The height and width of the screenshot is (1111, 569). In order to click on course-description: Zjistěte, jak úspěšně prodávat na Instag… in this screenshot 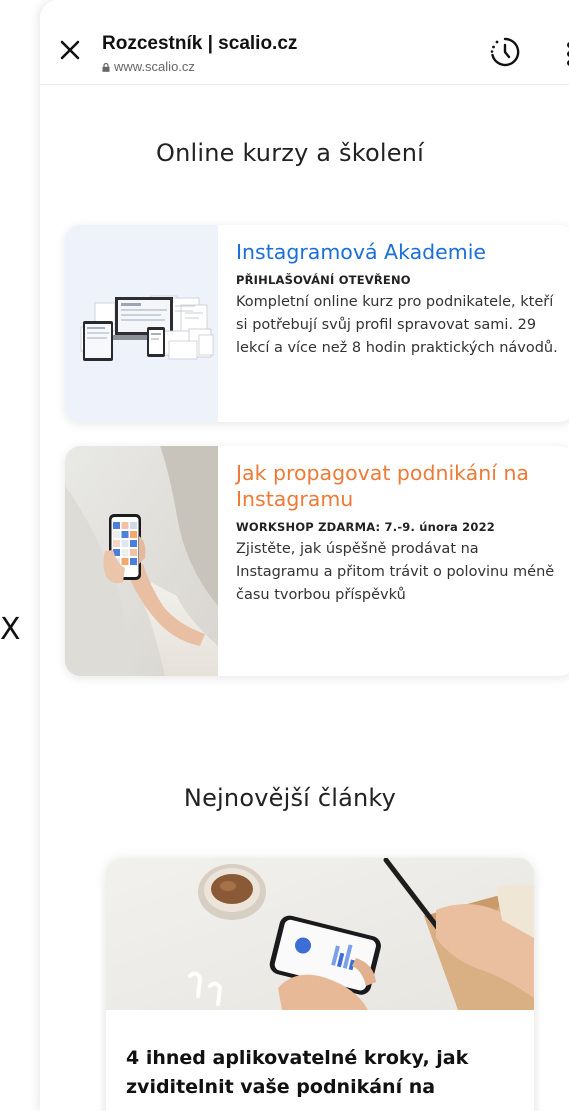, I will do `click(395, 572)`.